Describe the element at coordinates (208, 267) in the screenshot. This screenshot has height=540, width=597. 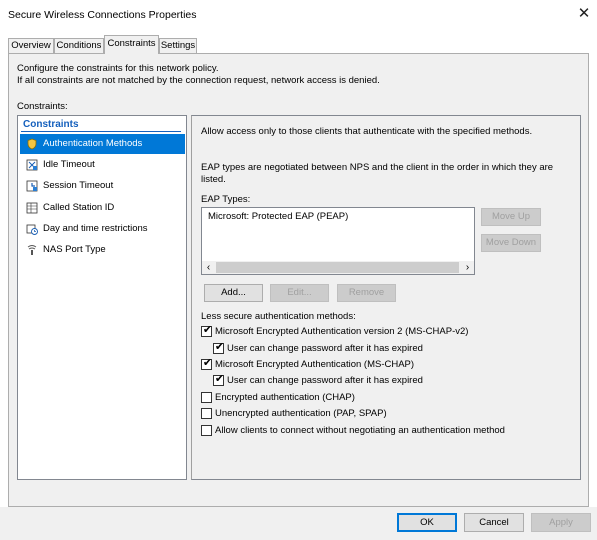
I see `chevron-left-icon: ‹` at that location.